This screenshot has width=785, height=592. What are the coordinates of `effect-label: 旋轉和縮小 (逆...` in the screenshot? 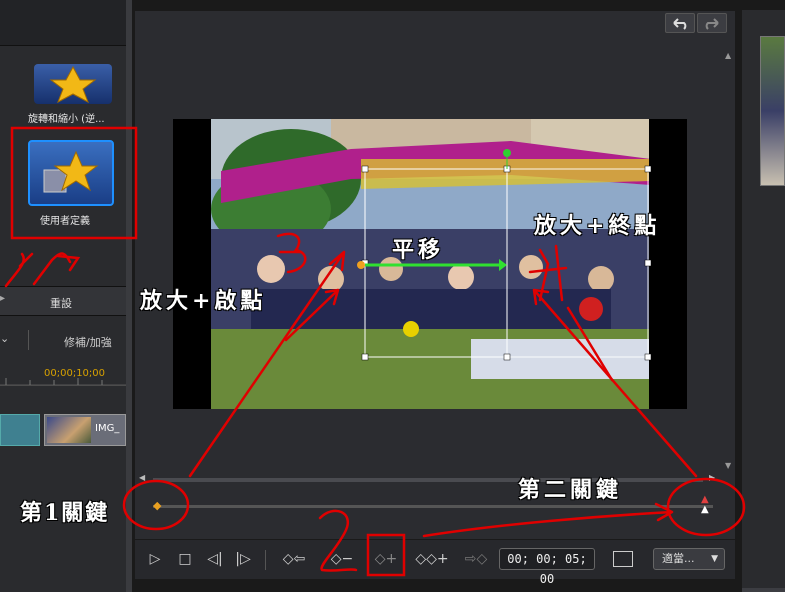 It's located at (66, 119).